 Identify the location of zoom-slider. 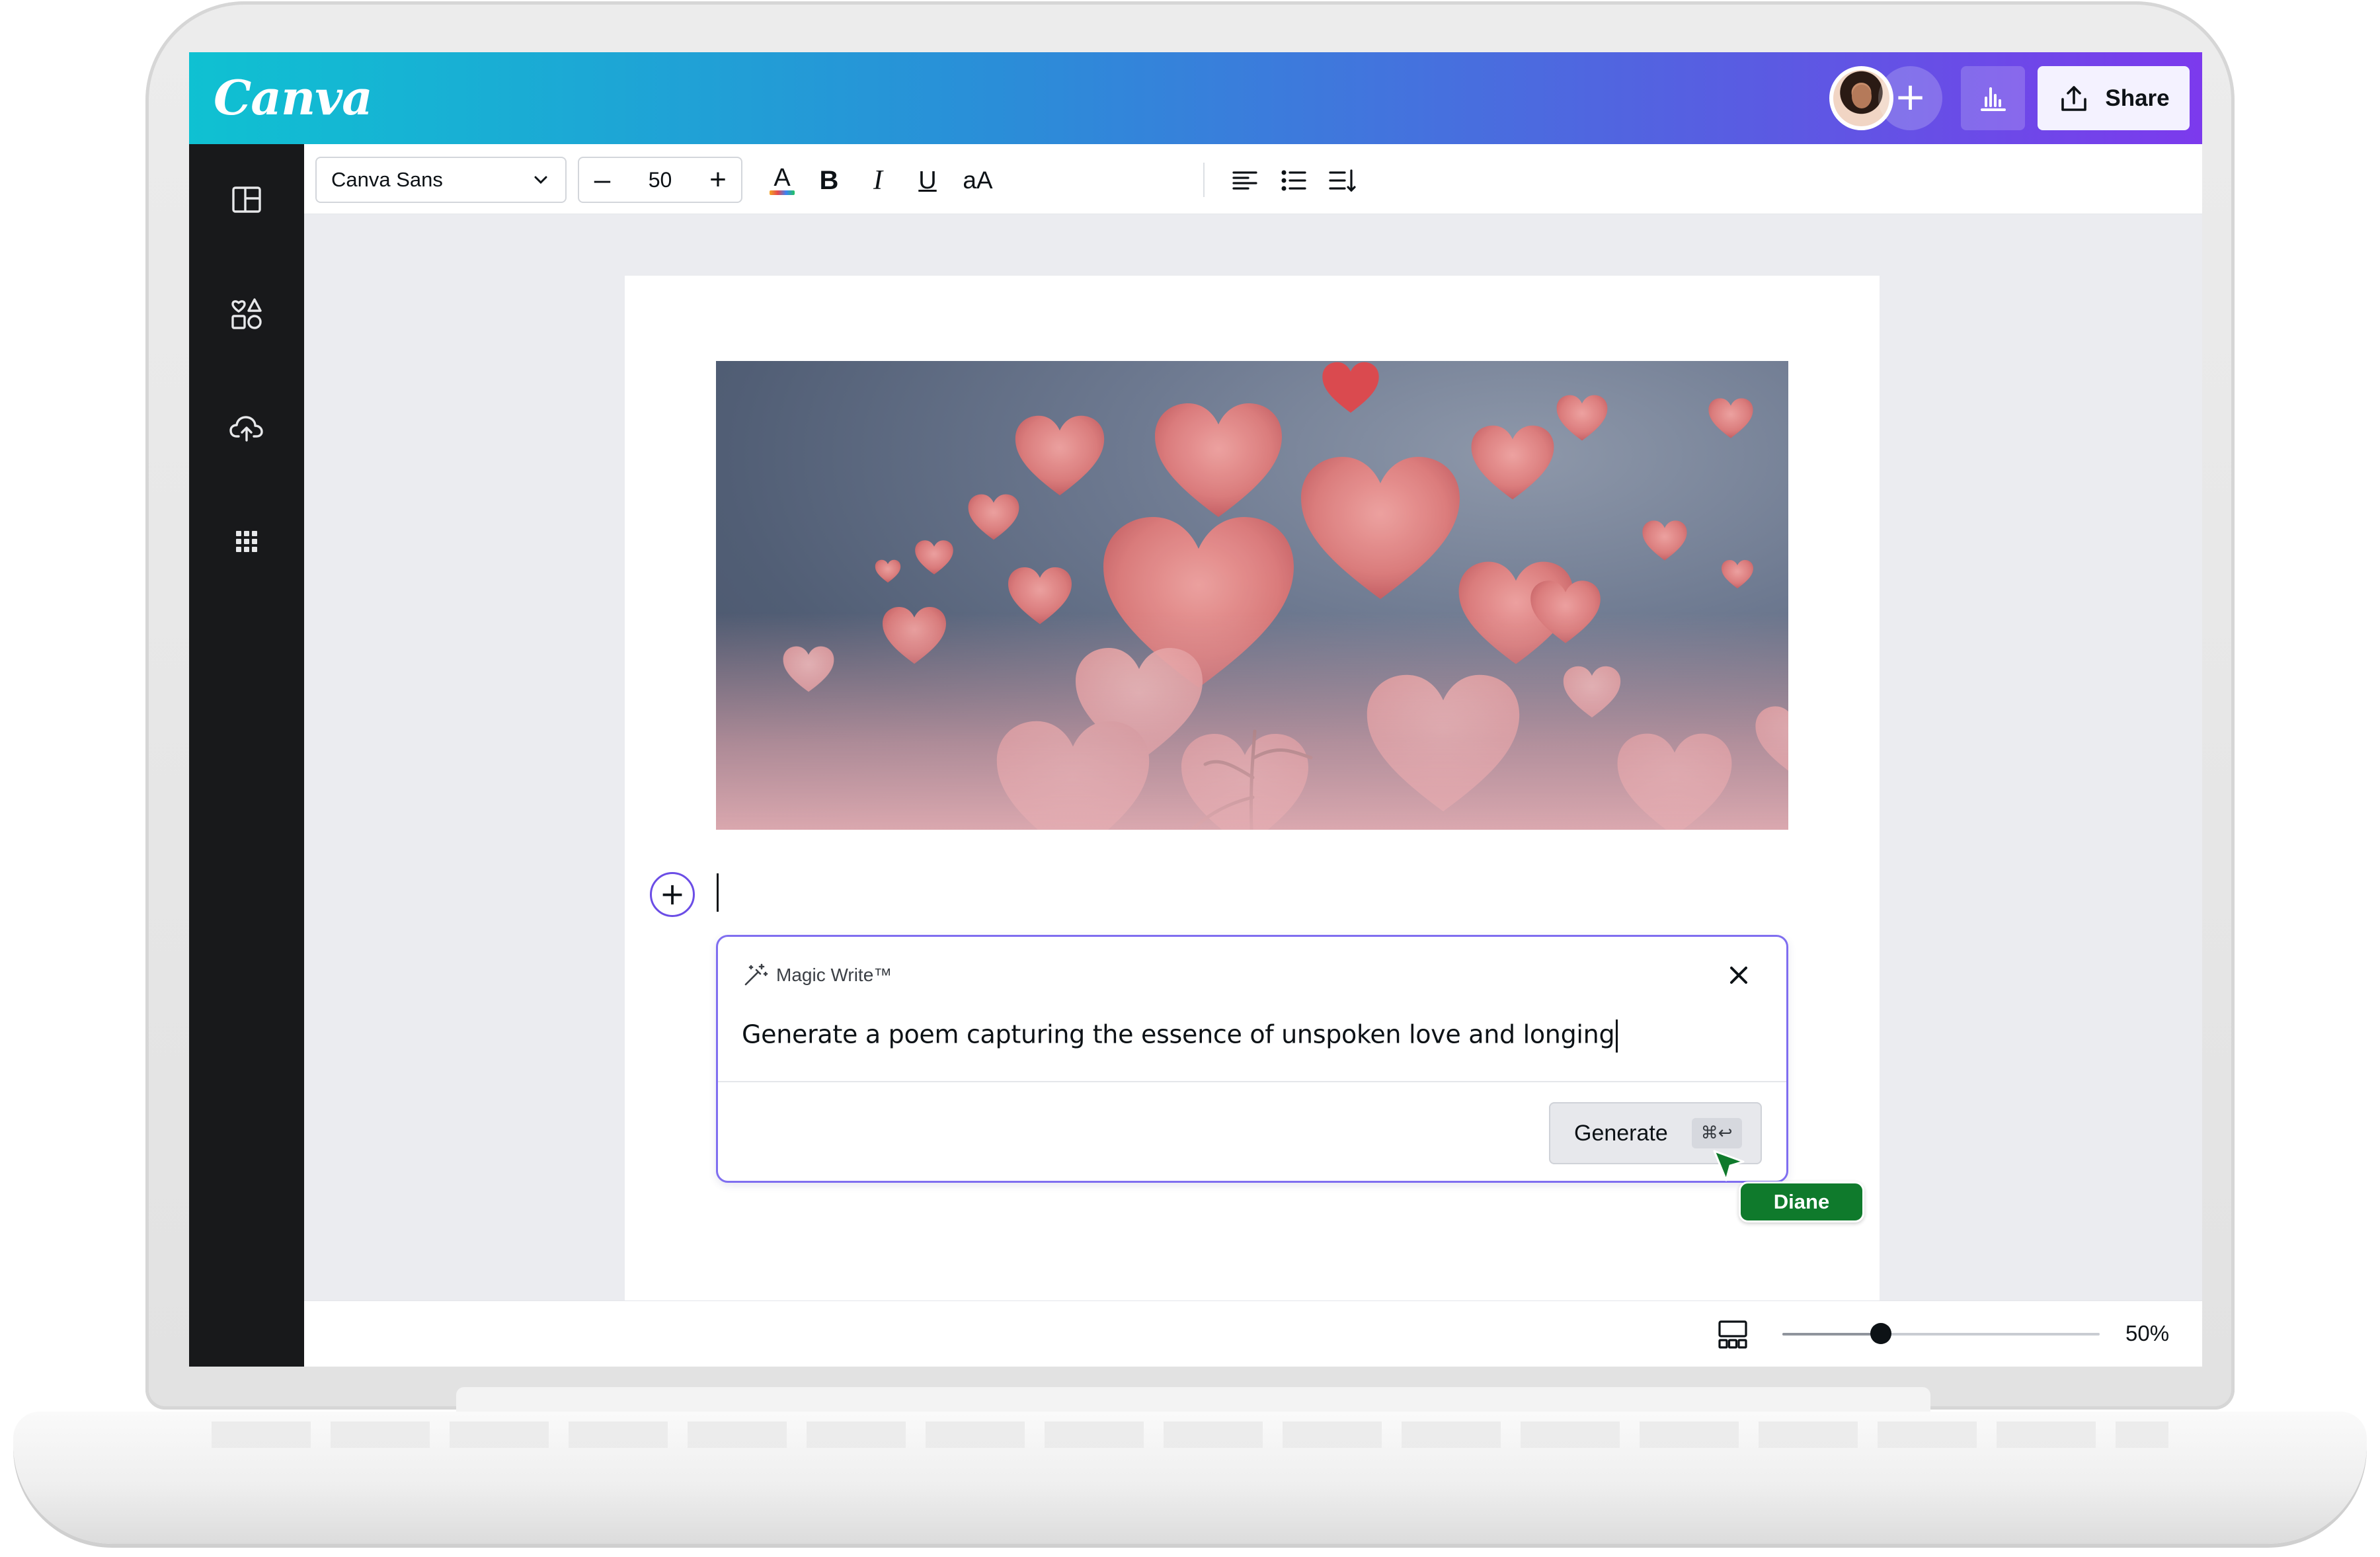
(1941, 1333).